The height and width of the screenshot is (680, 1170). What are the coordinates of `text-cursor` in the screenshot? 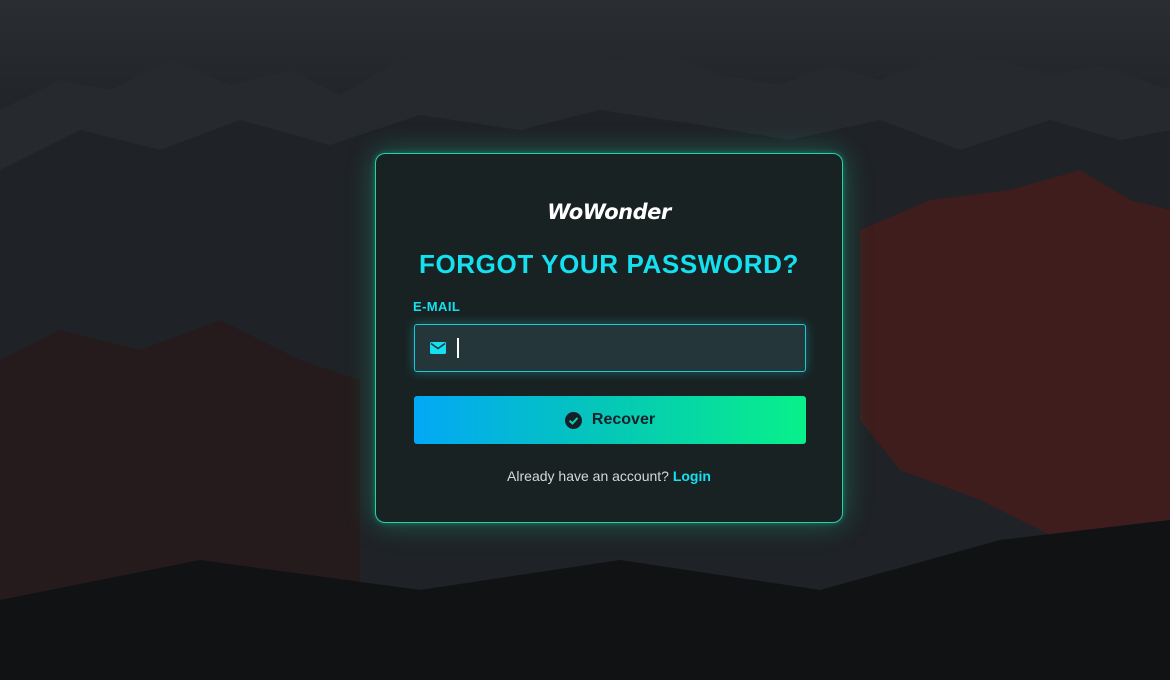 It's located at (458, 348).